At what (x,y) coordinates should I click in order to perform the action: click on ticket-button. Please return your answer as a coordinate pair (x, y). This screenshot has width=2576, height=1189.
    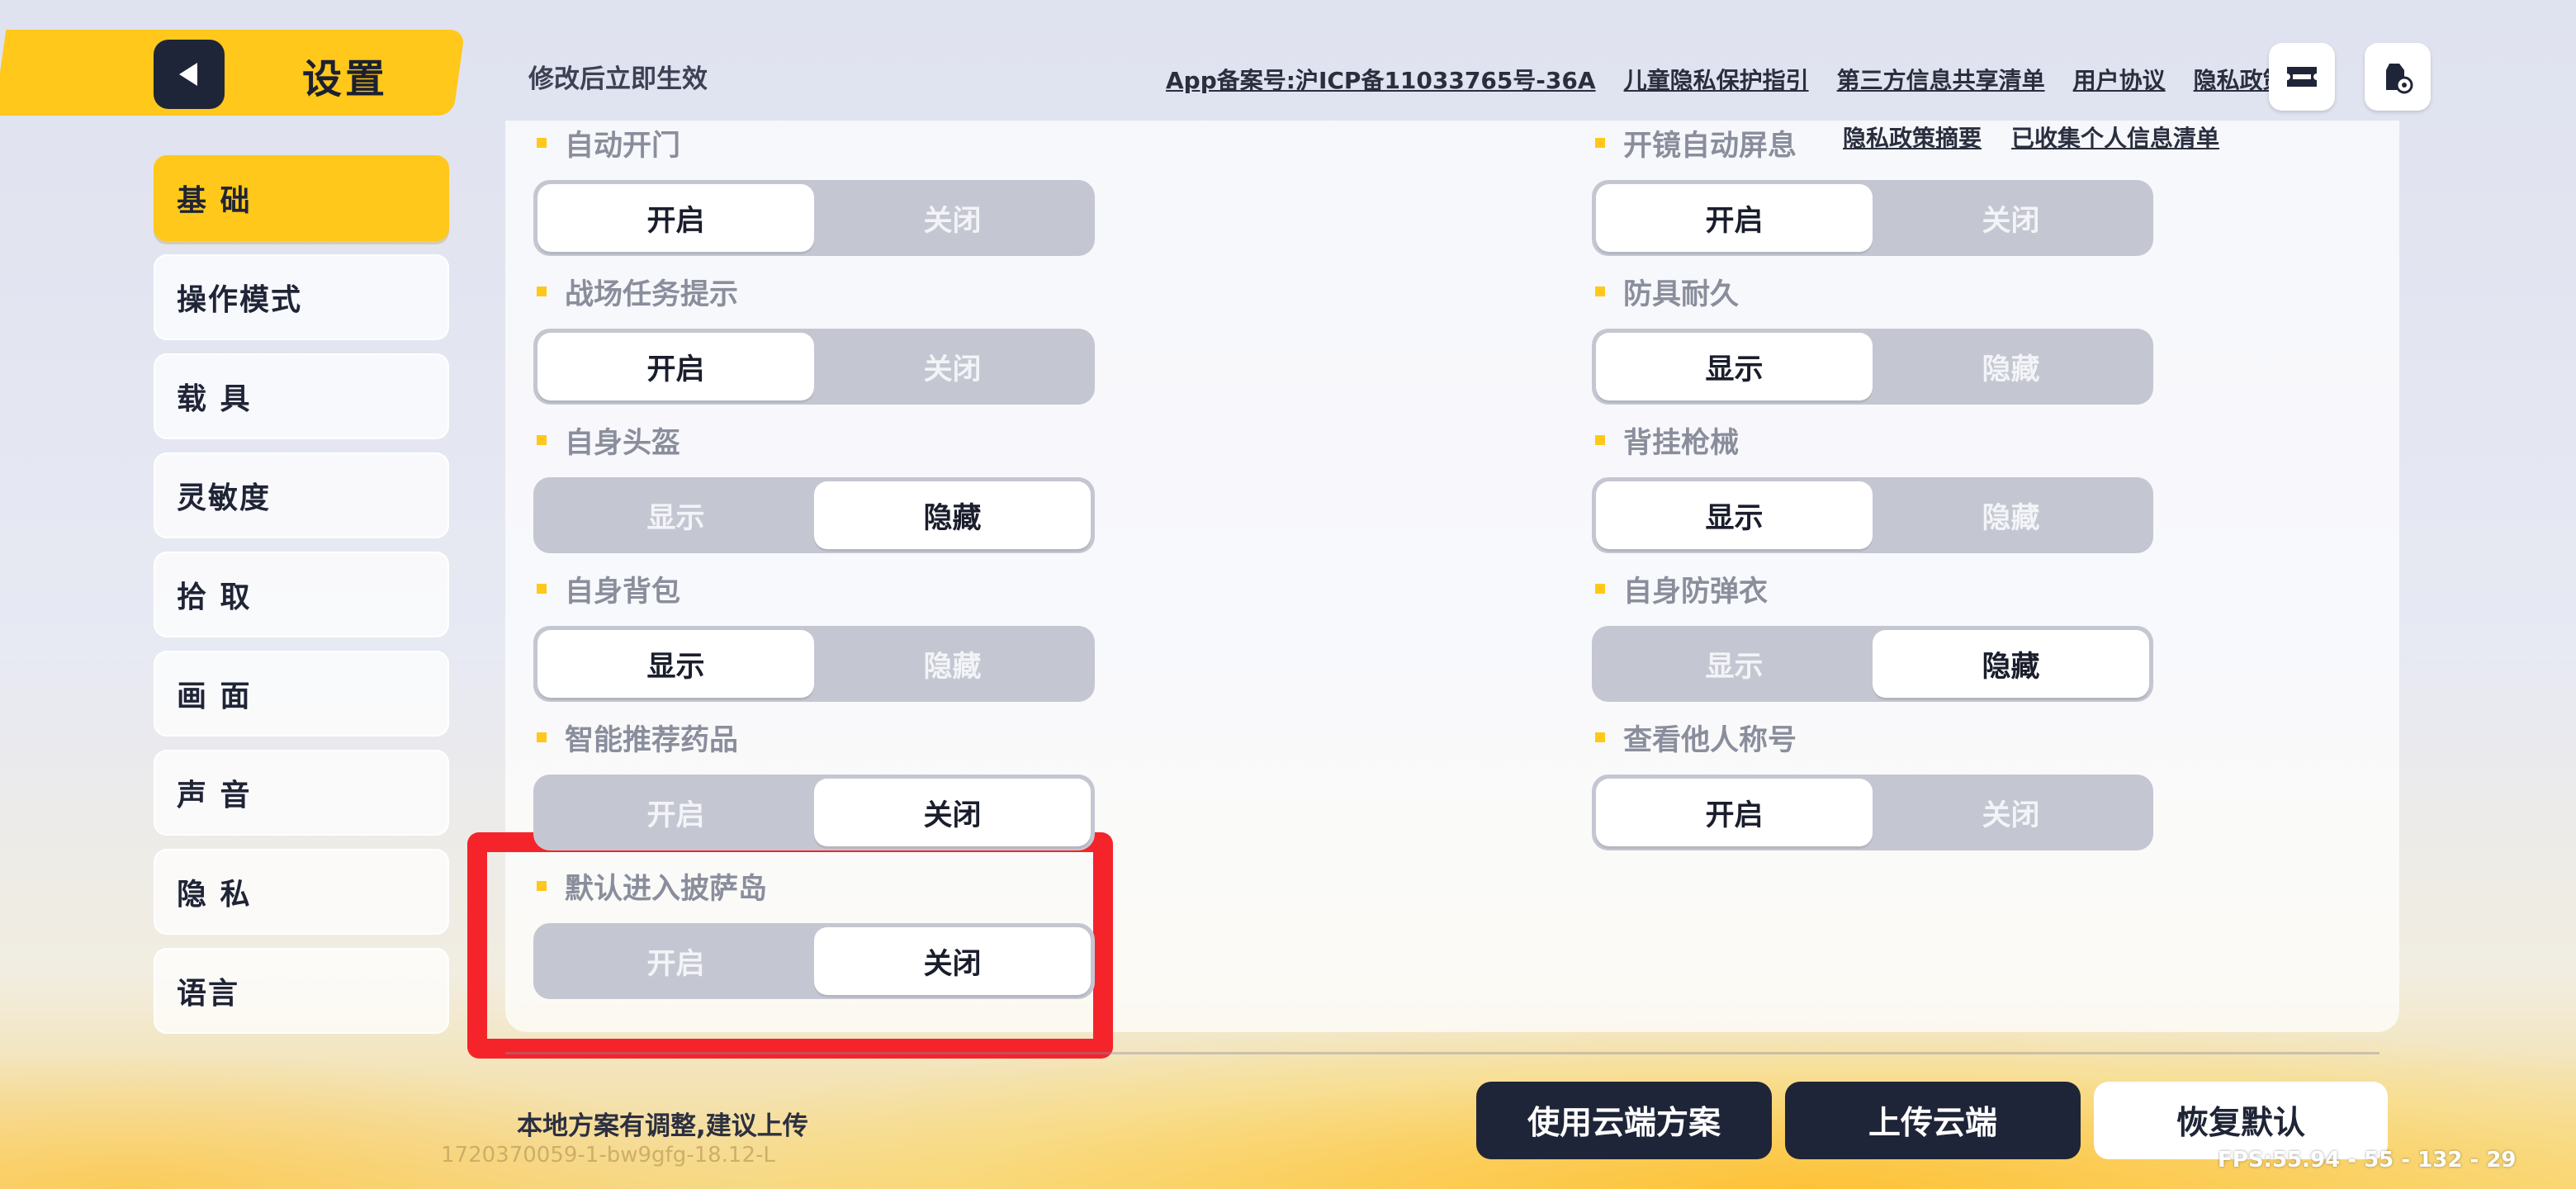
    Looking at the image, I should click on (2302, 77).